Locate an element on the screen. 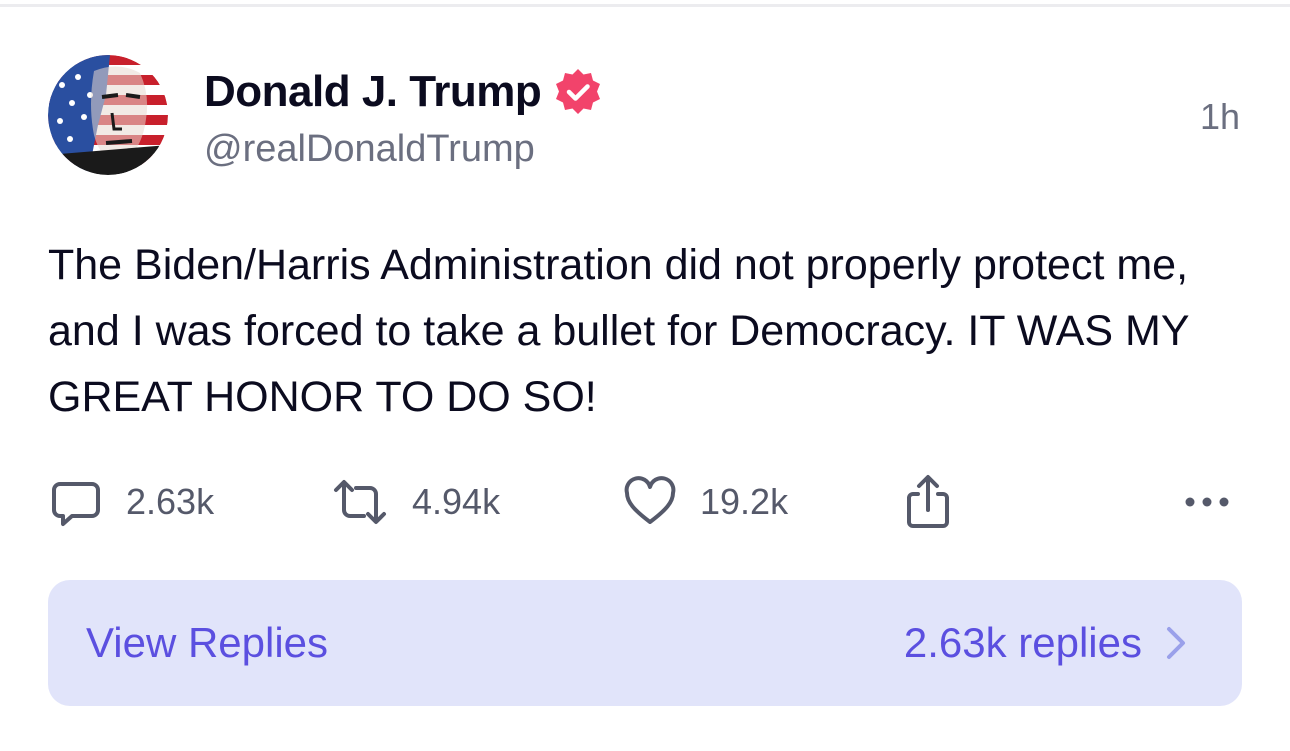  share-button is located at coordinates (928, 502).